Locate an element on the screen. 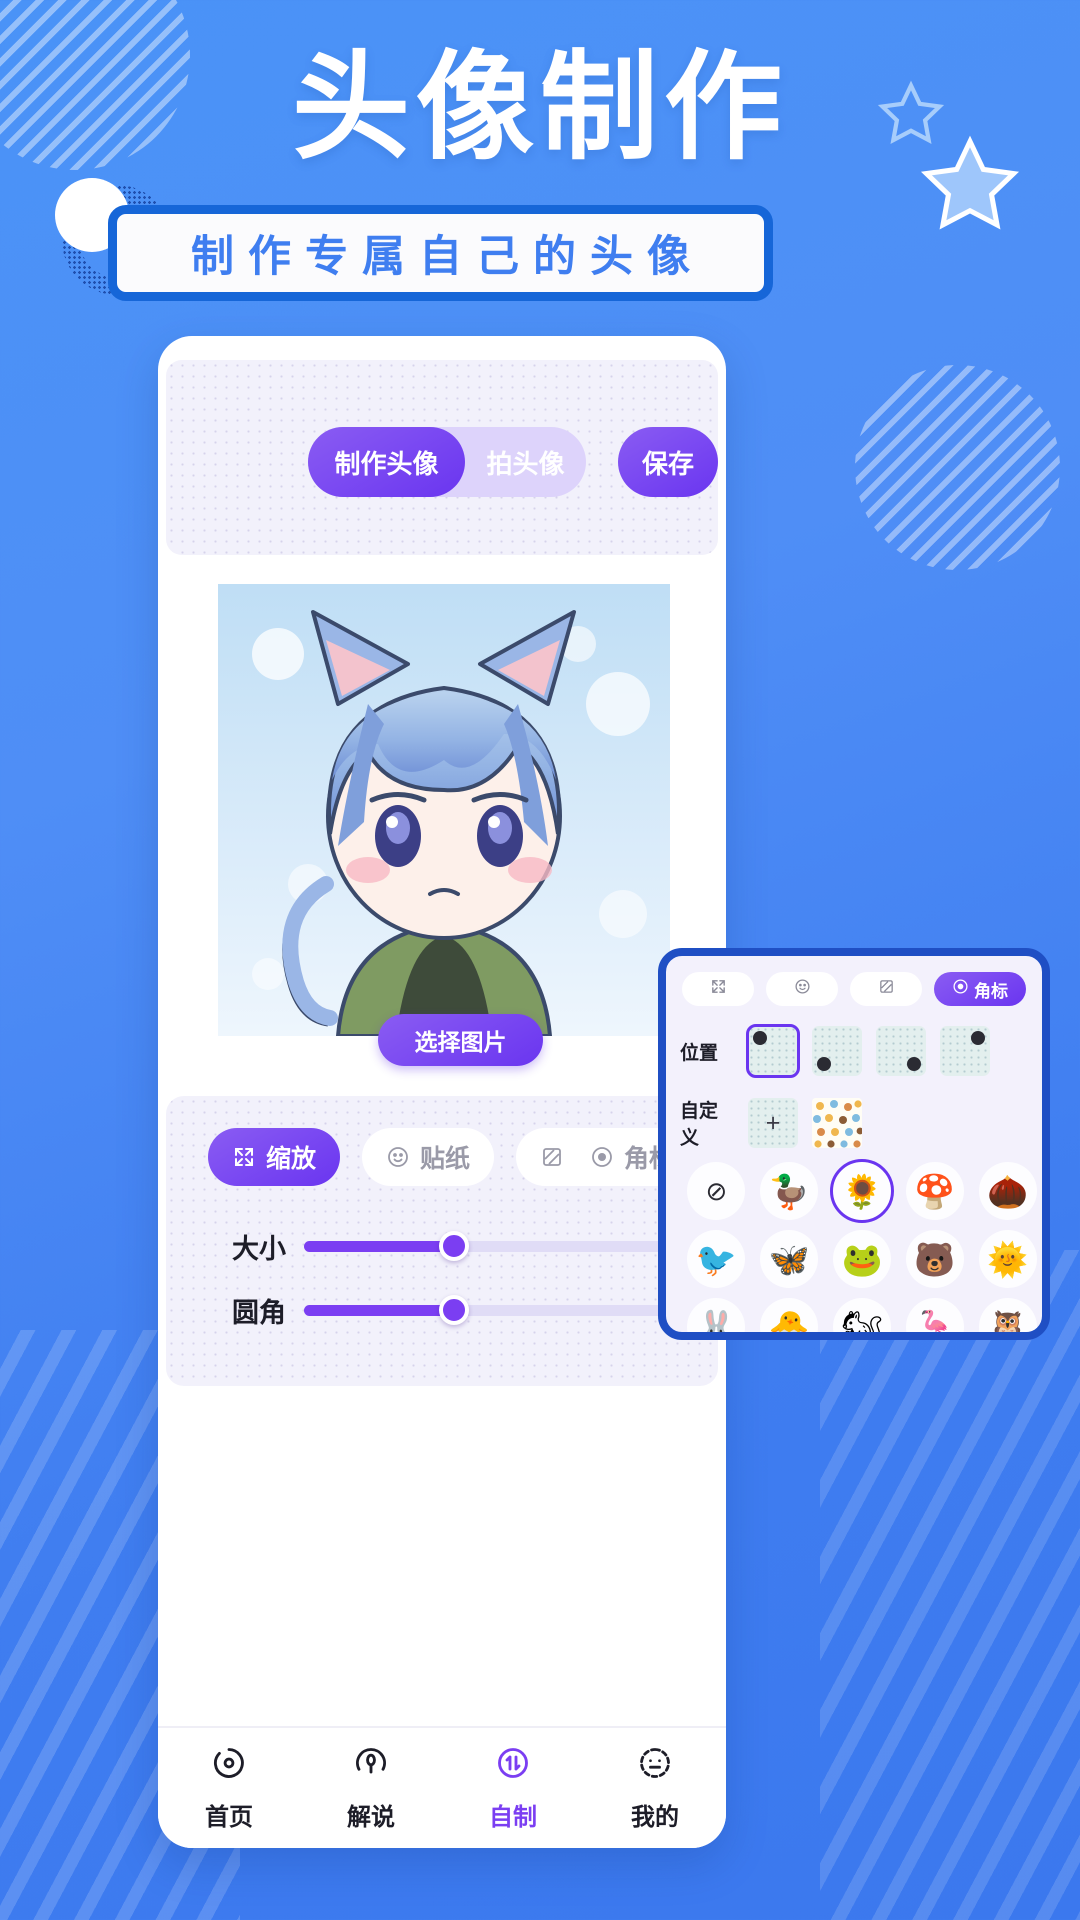  popup-tab-corner-badge-label: 角标 is located at coordinates (991, 991).